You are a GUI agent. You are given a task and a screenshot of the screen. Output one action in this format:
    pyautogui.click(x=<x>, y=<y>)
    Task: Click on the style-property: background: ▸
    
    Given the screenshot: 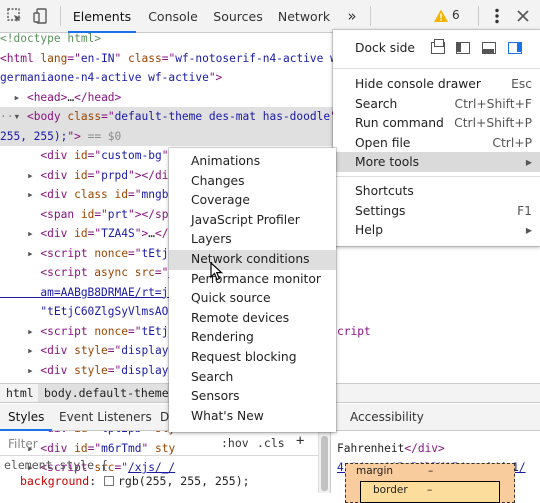 What is the action you would take?
    pyautogui.click(x=65, y=481)
    